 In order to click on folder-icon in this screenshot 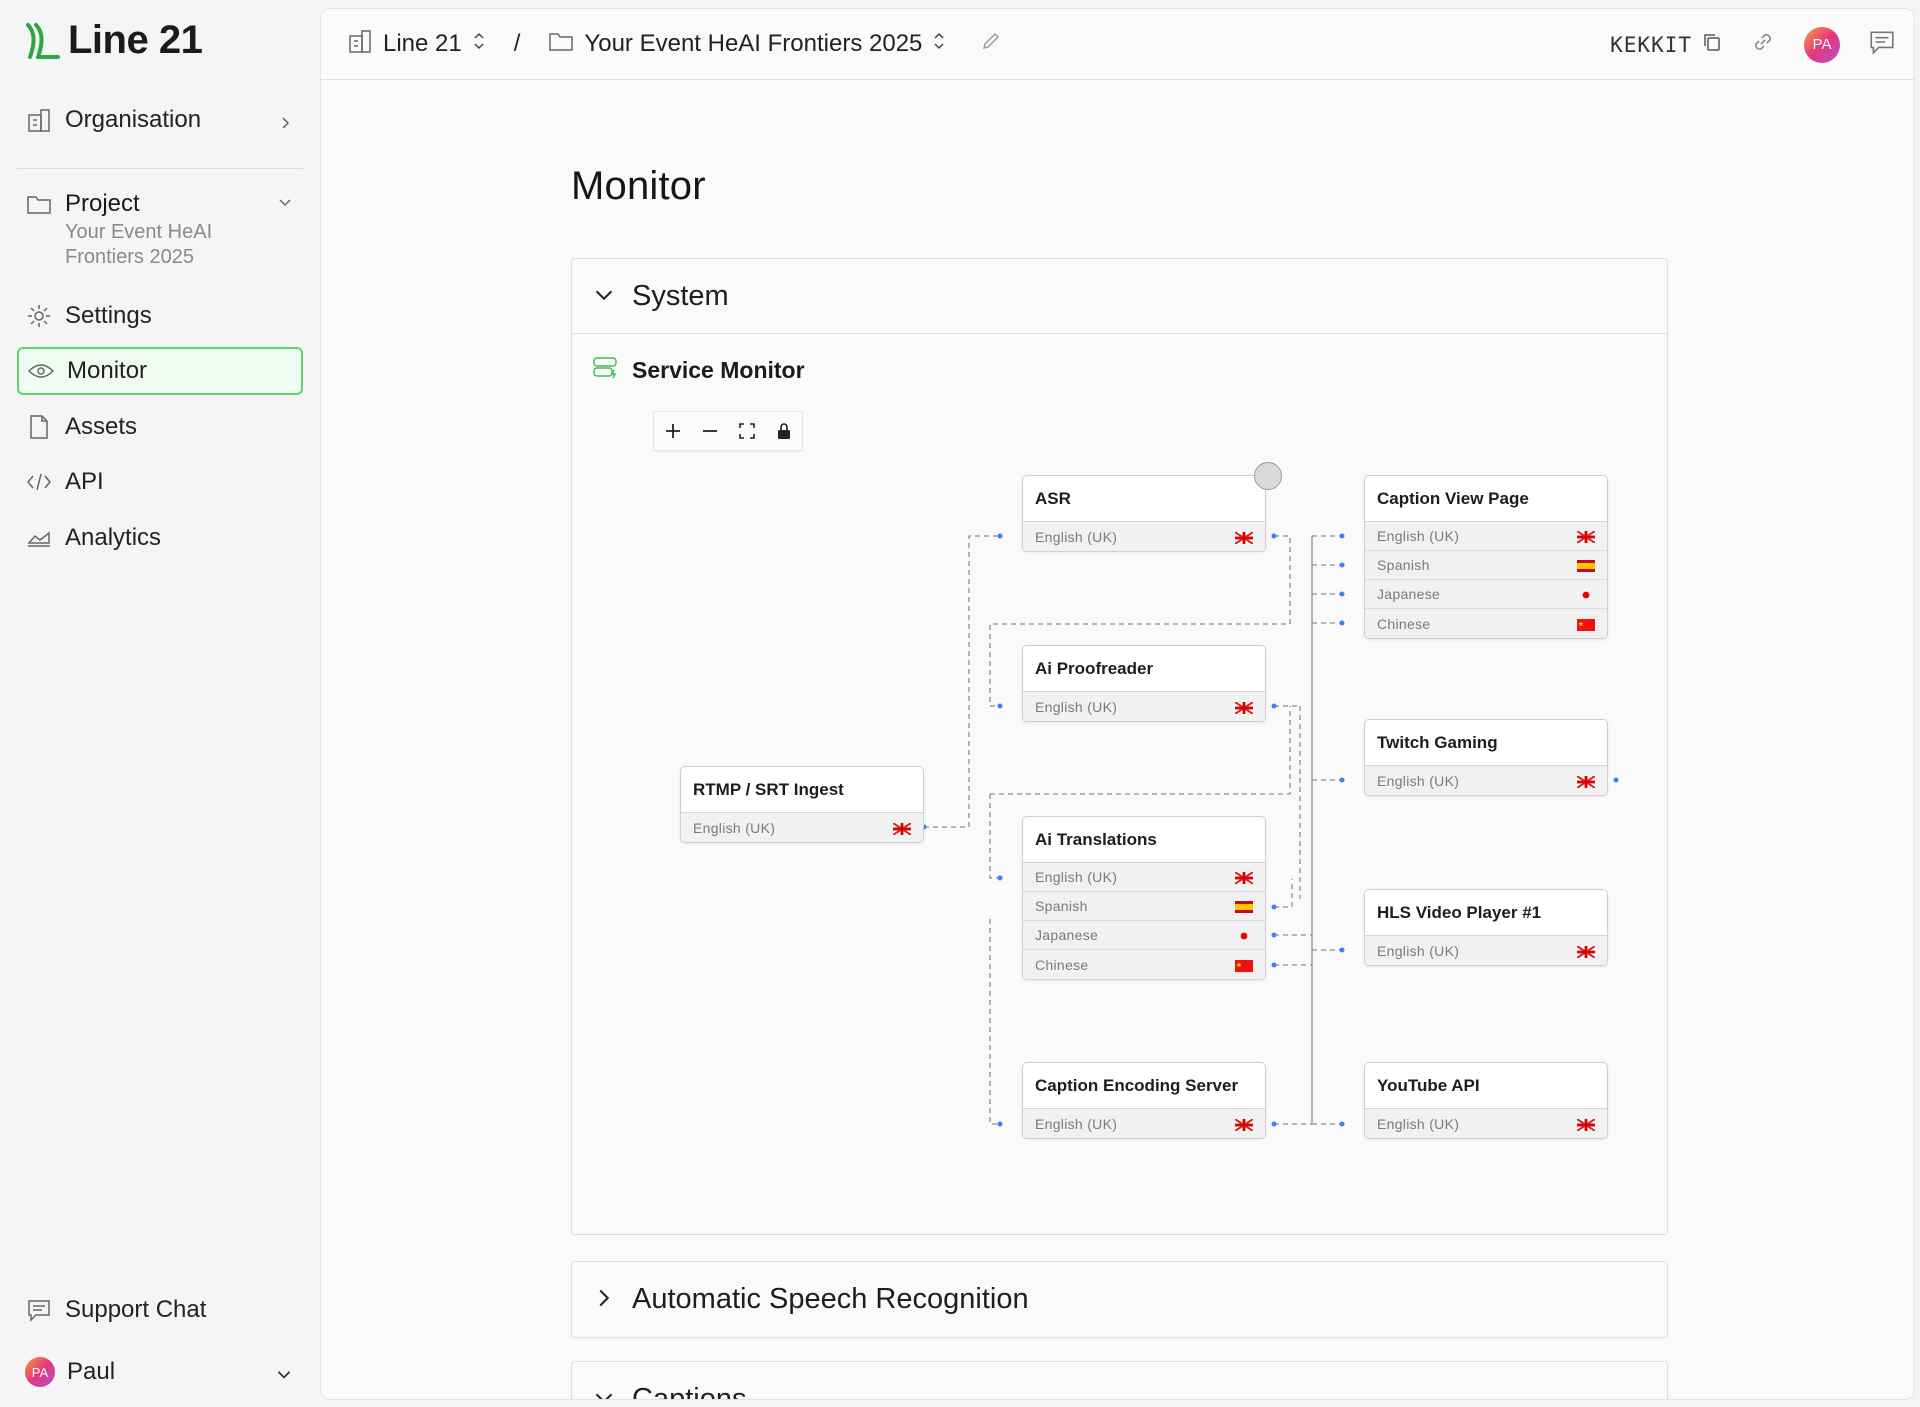, I will do `click(39, 204)`.